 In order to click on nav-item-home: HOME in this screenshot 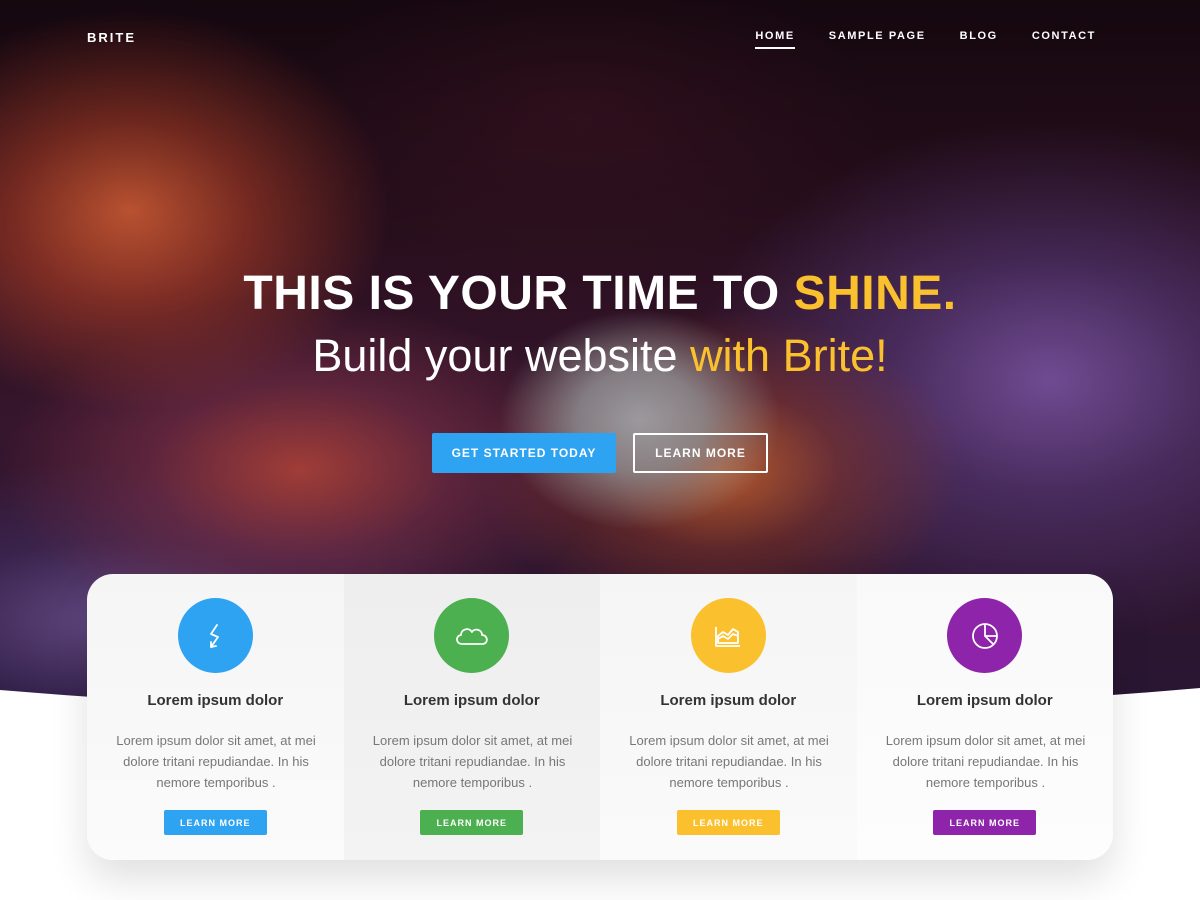, I will do `click(775, 39)`.